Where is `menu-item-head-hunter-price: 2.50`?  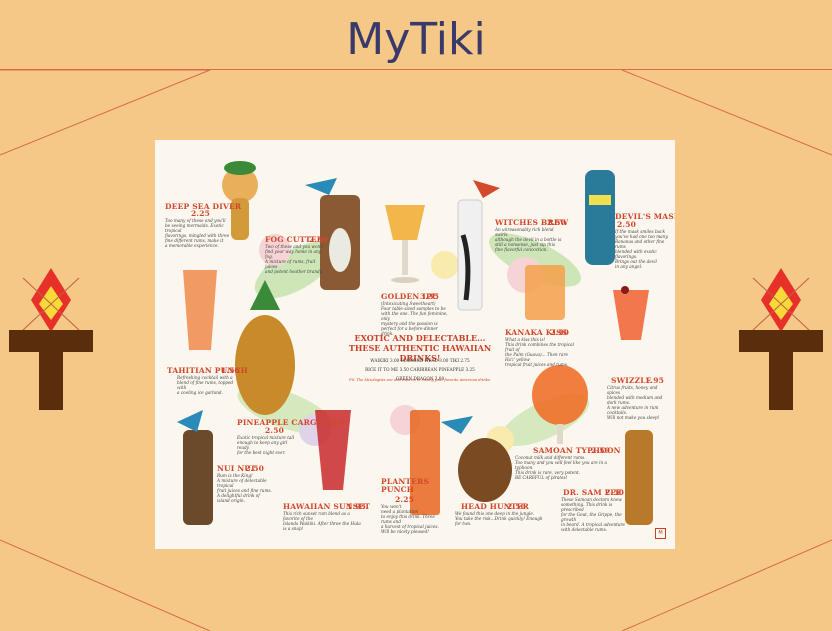
menu-item-head-hunter-price: 2.50 is located at coordinates (517, 506).